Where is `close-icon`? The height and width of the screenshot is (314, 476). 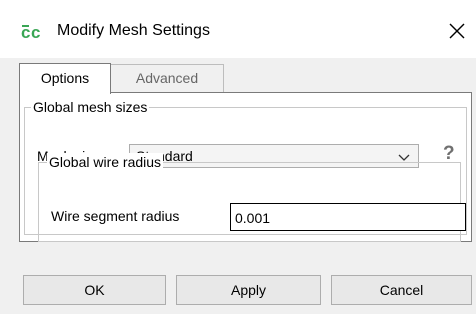
close-icon is located at coordinates (457, 31).